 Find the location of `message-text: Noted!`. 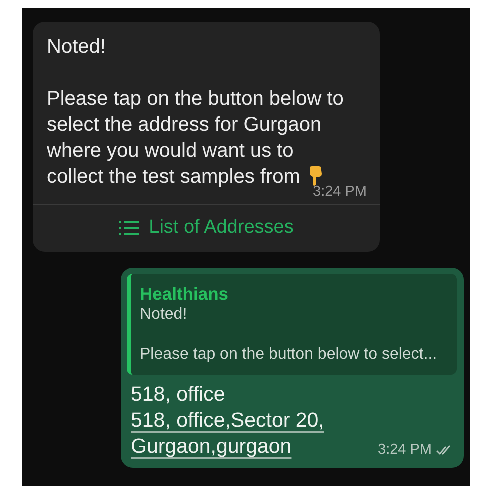

message-text: Noted! is located at coordinates (77, 47).